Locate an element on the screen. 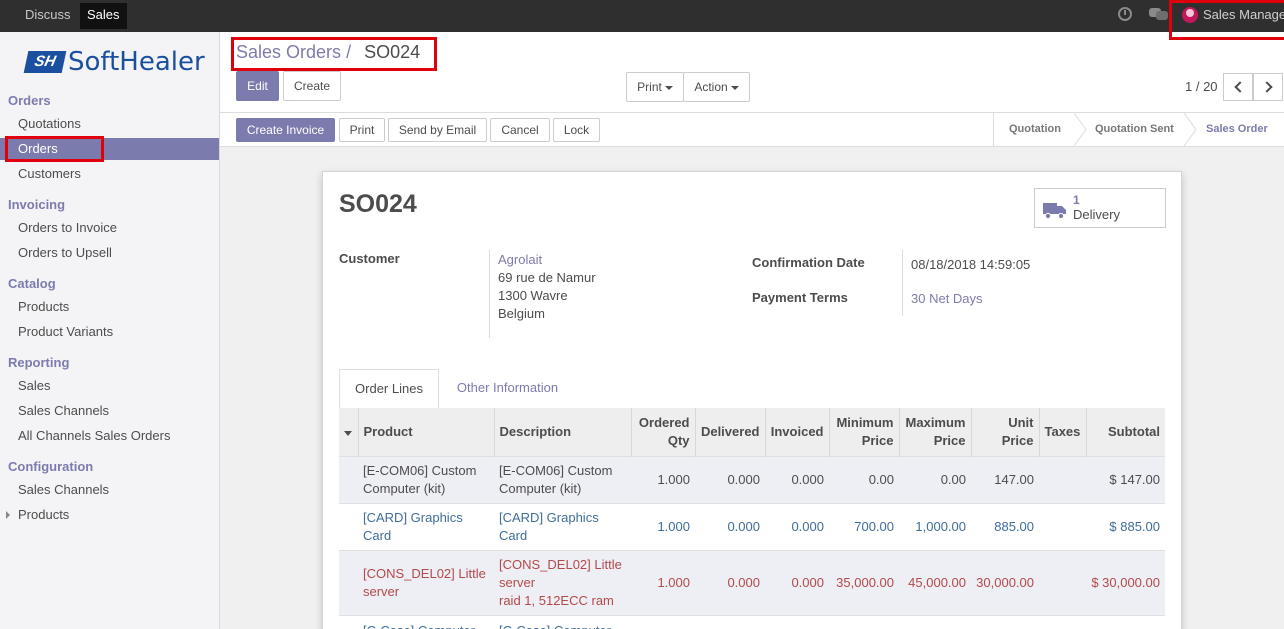 The image size is (1284, 629). address-line: 69 rue de Namur is located at coordinates (547, 277).